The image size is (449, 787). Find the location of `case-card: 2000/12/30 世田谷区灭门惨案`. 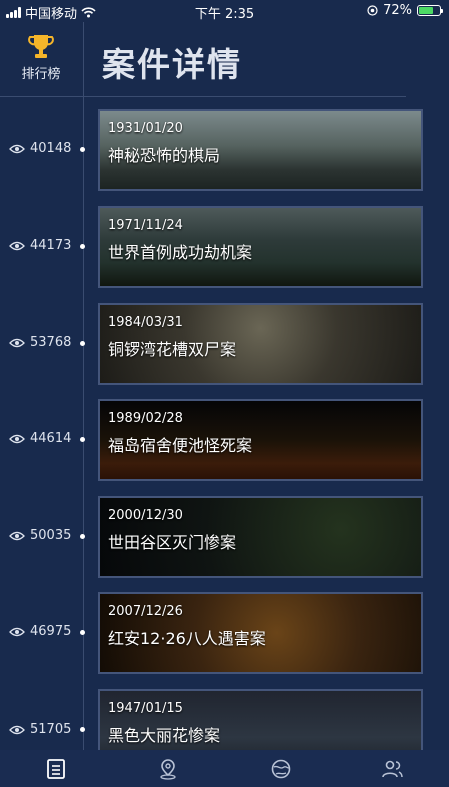

case-card: 2000/12/30 世田谷区灭门惨案 is located at coordinates (260, 537).